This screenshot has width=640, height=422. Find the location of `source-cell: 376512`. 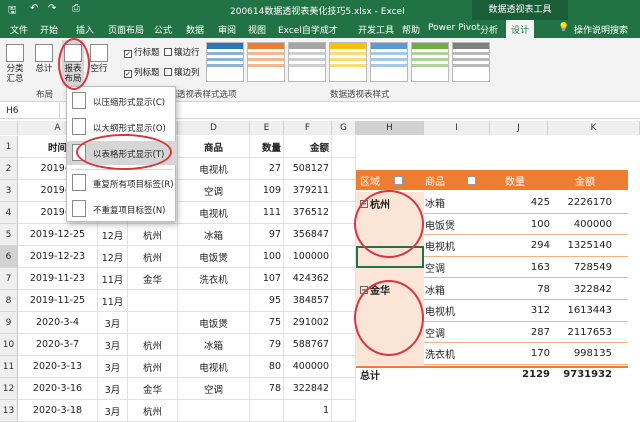

source-cell: 376512 is located at coordinates (308, 213).